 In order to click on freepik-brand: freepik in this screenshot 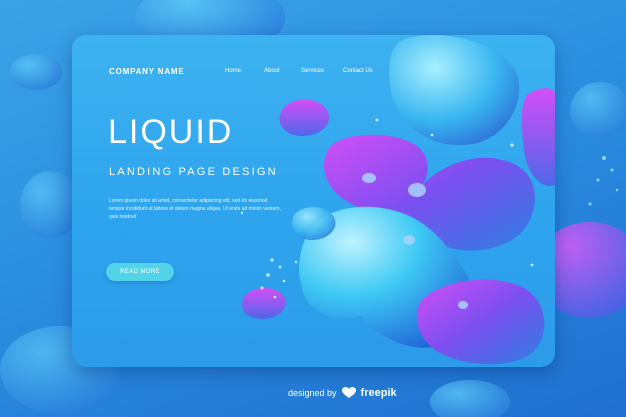, I will do `click(378, 393)`.